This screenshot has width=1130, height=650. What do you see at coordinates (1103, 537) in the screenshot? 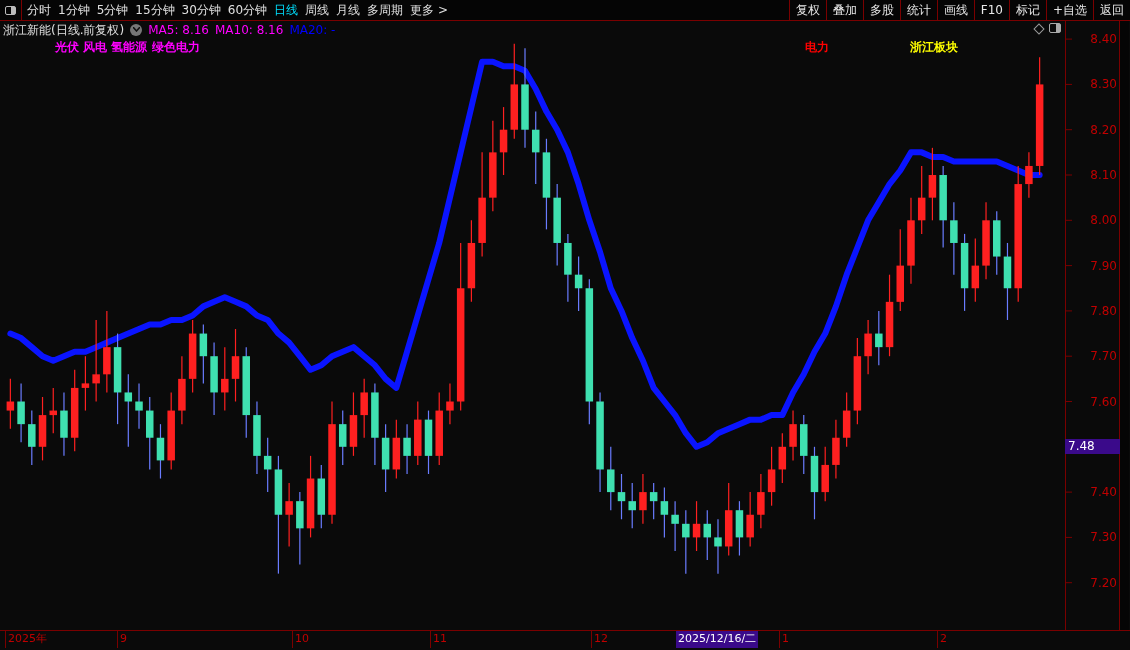
I see `price-tick-label: 7.30` at bounding box center [1103, 537].